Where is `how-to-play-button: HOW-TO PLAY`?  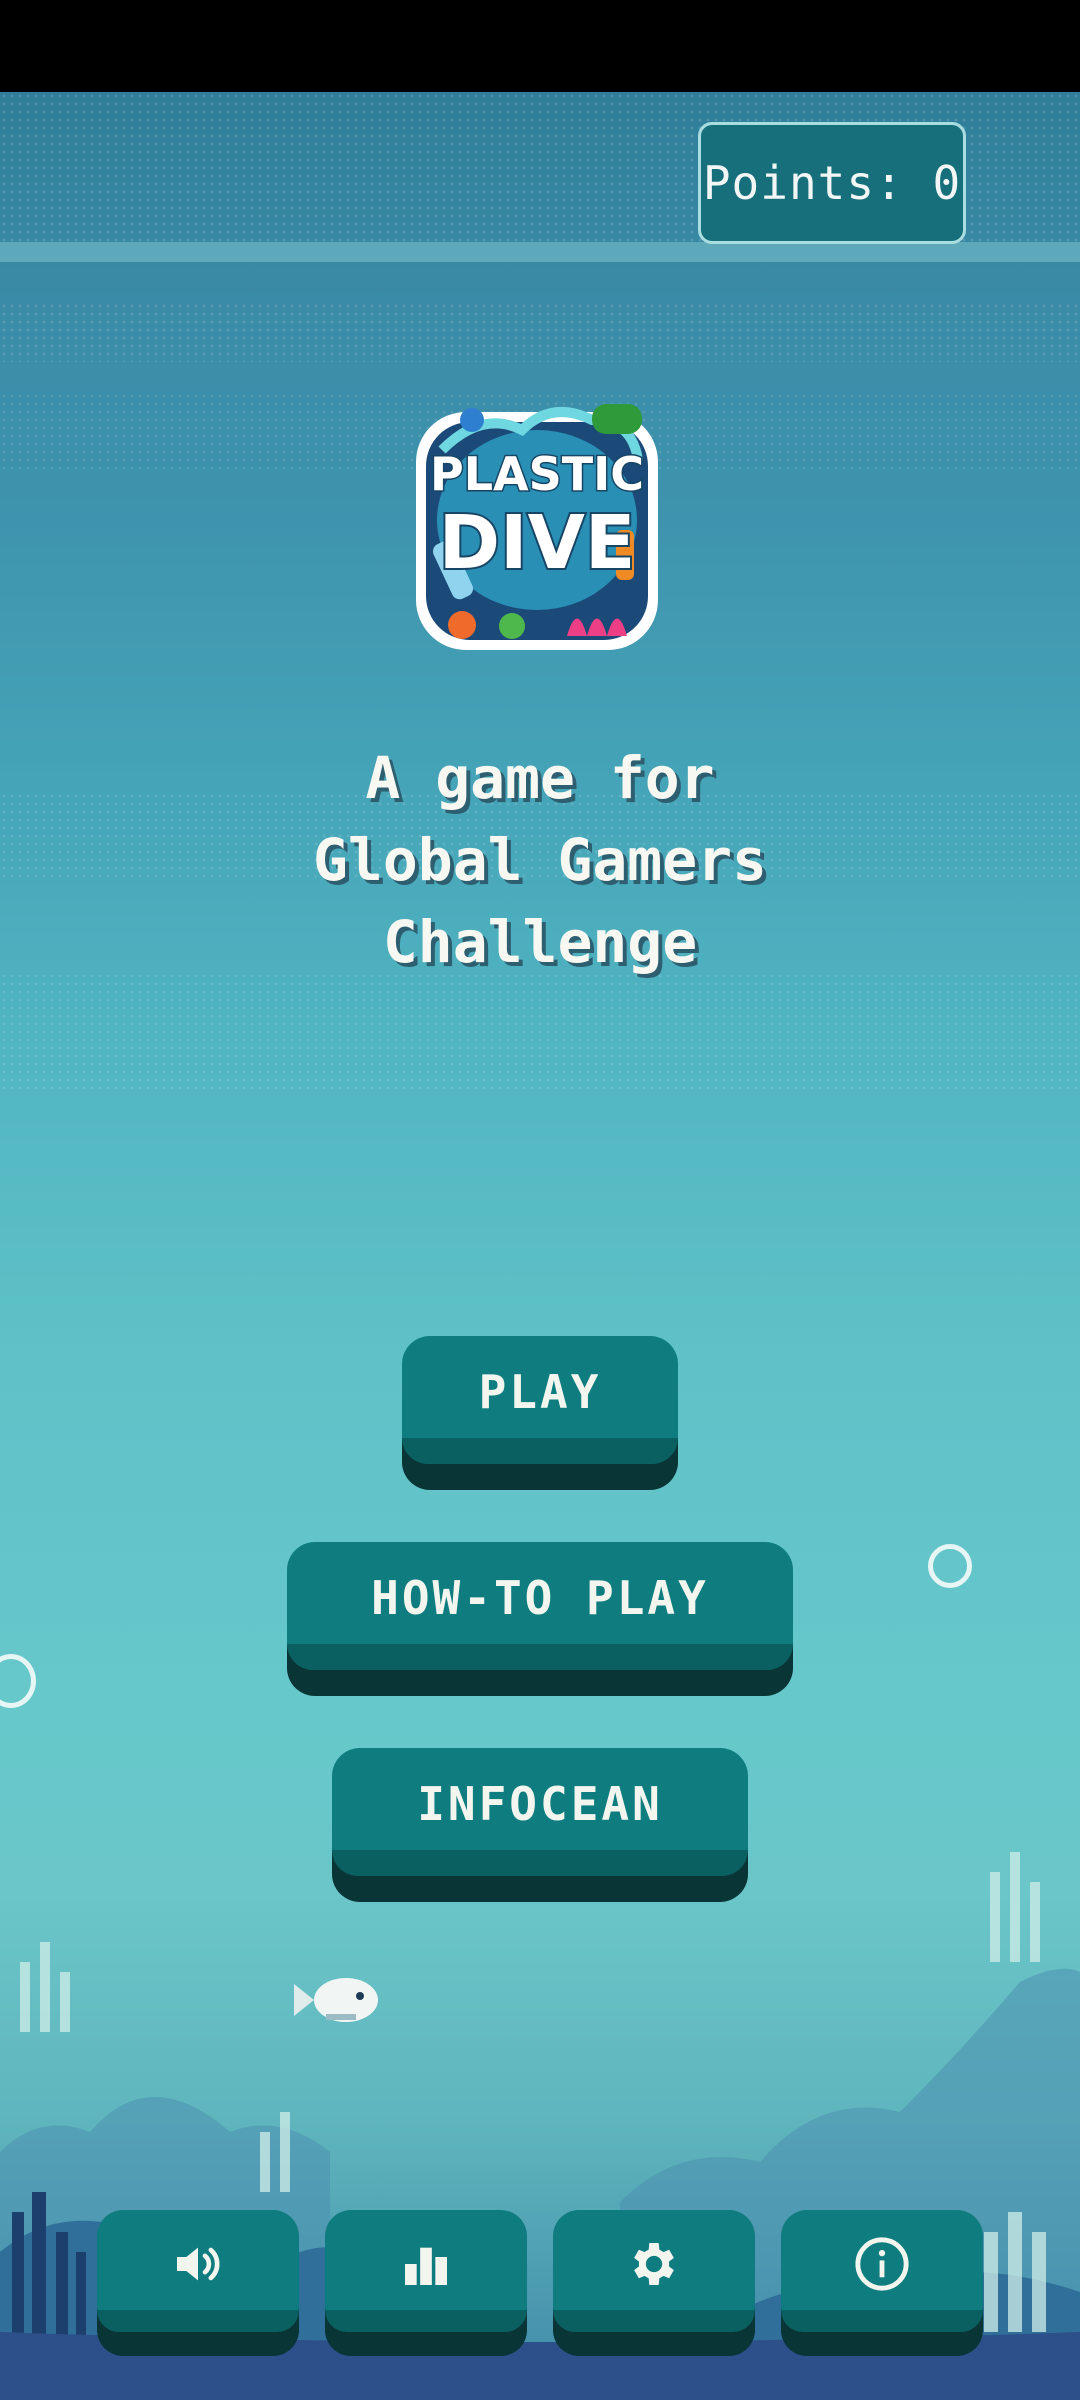
how-to-play-button: HOW-TO PLAY is located at coordinates (540, 1606).